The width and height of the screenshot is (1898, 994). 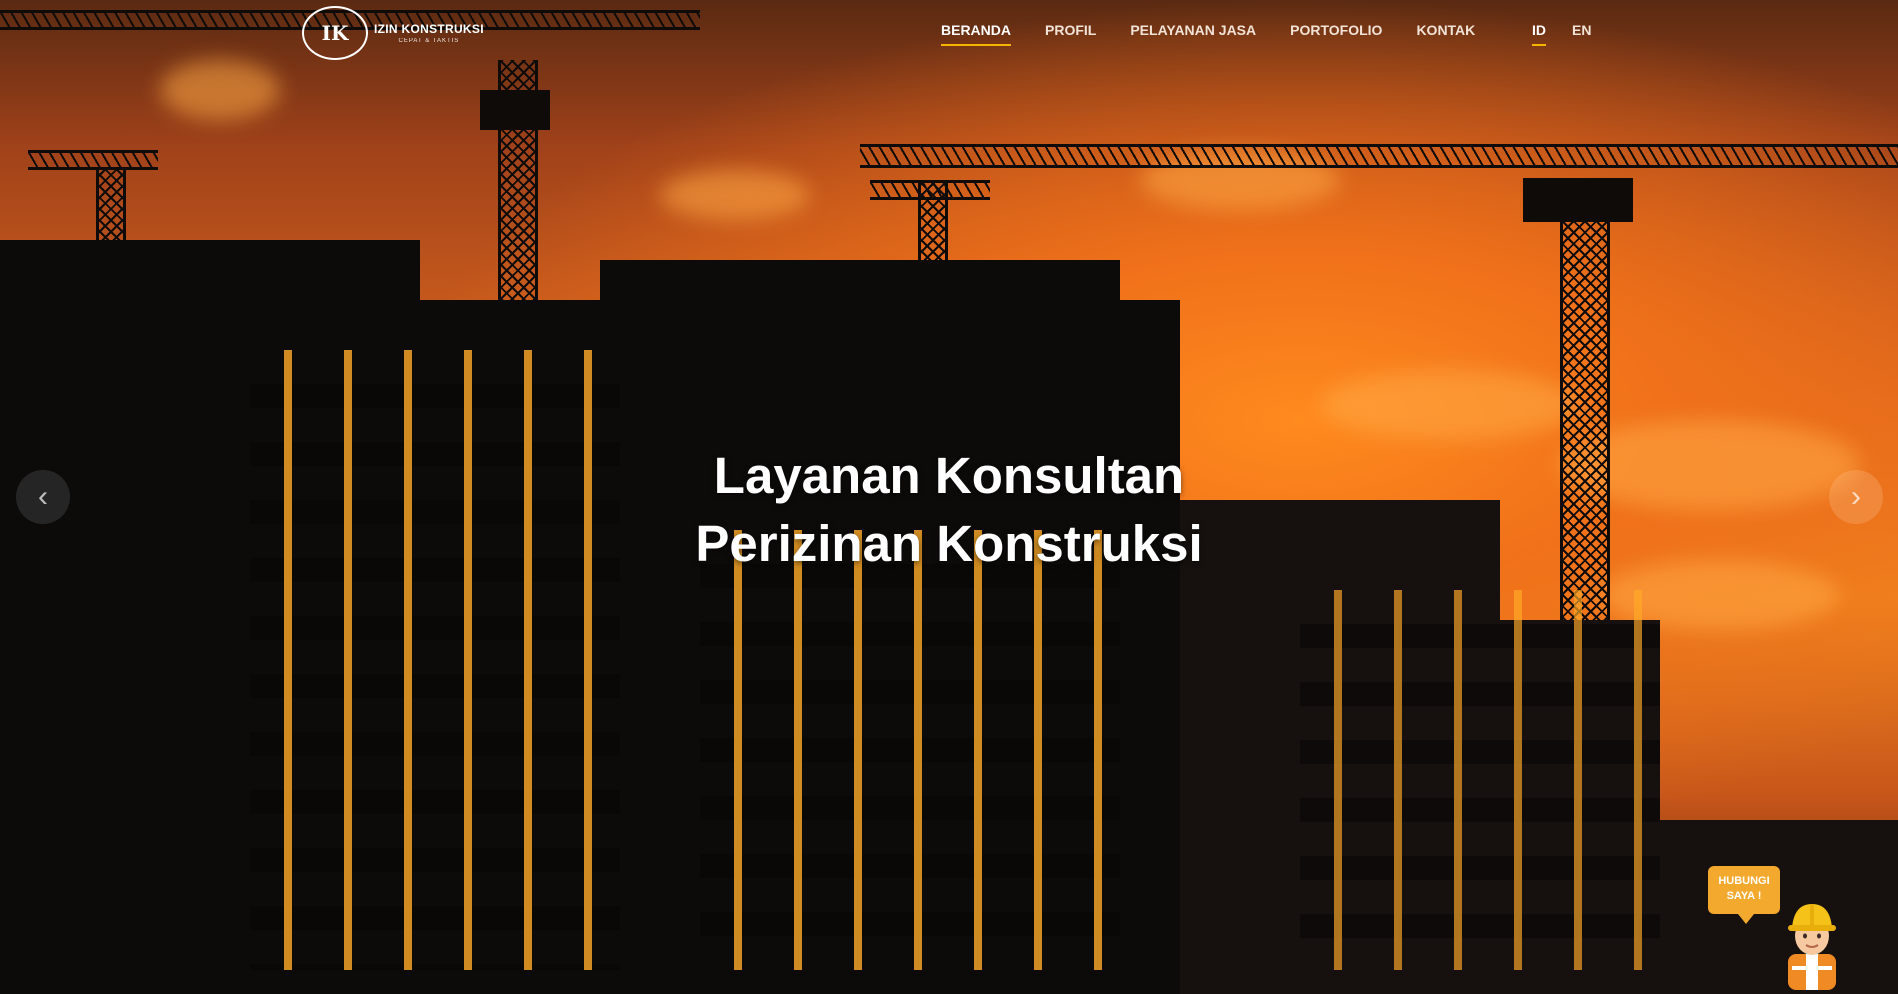 I want to click on logo-text: IZIN KONSTRUKSI CEPAT & TAKTIS, so click(x=429, y=33).